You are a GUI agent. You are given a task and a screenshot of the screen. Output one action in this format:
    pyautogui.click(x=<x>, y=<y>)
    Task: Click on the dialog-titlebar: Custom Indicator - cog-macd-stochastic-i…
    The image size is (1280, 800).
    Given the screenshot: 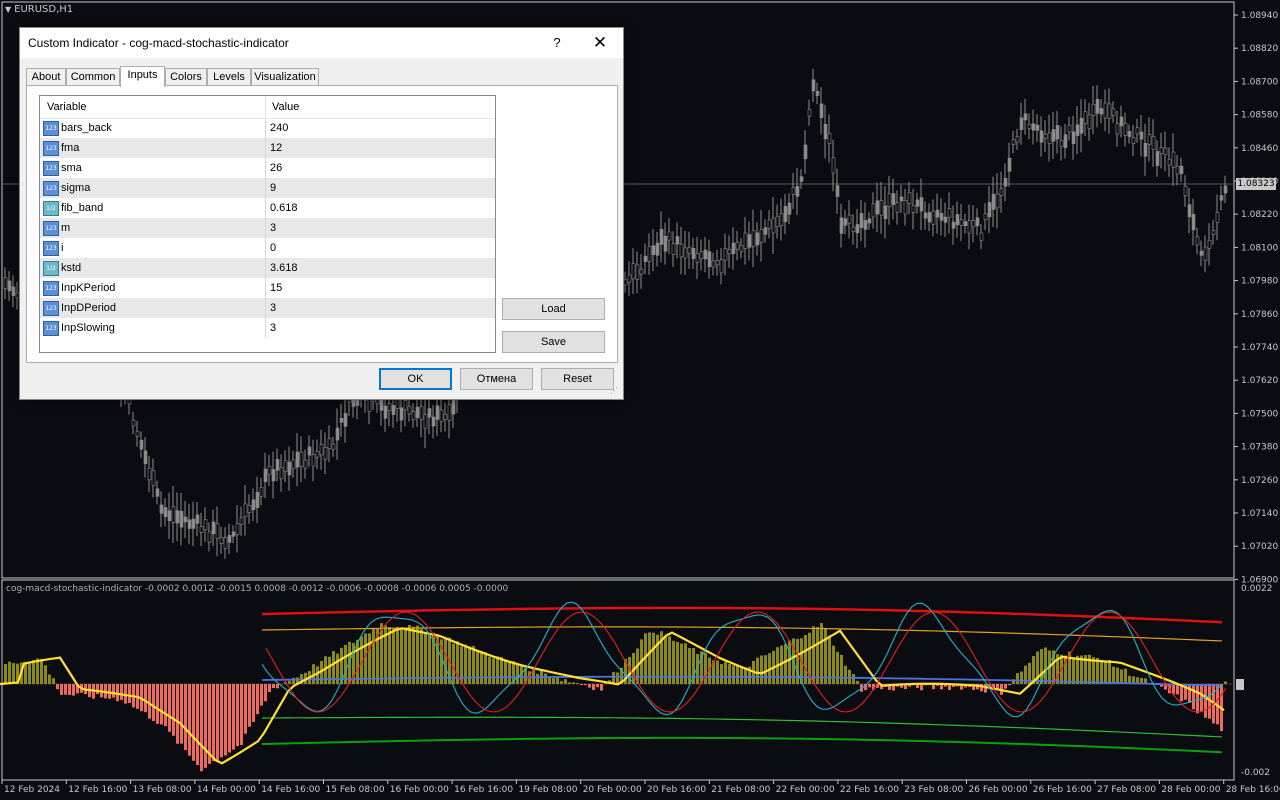 What is the action you would take?
    pyautogui.click(x=321, y=43)
    